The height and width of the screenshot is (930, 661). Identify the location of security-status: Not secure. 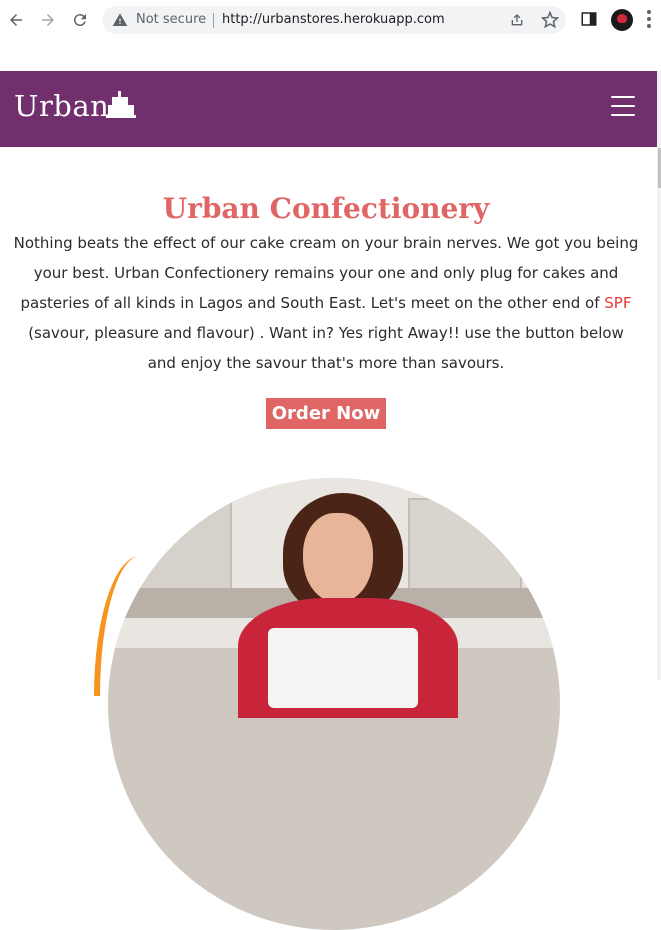
(171, 19).